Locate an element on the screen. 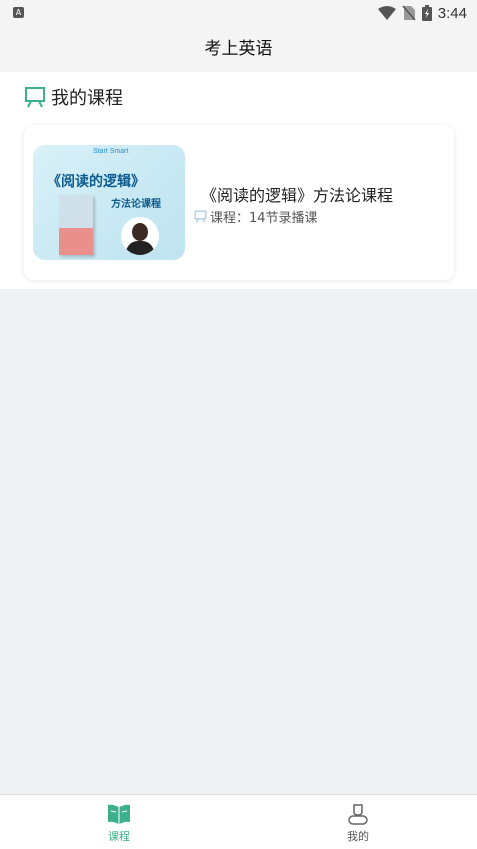 The image size is (477, 849). open-book-icon is located at coordinates (119, 814).